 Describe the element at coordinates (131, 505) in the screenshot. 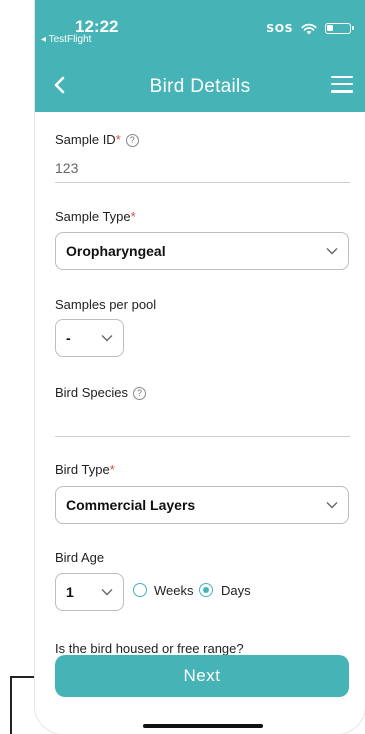

I see `bird-type-value: Commercial Layers` at that location.